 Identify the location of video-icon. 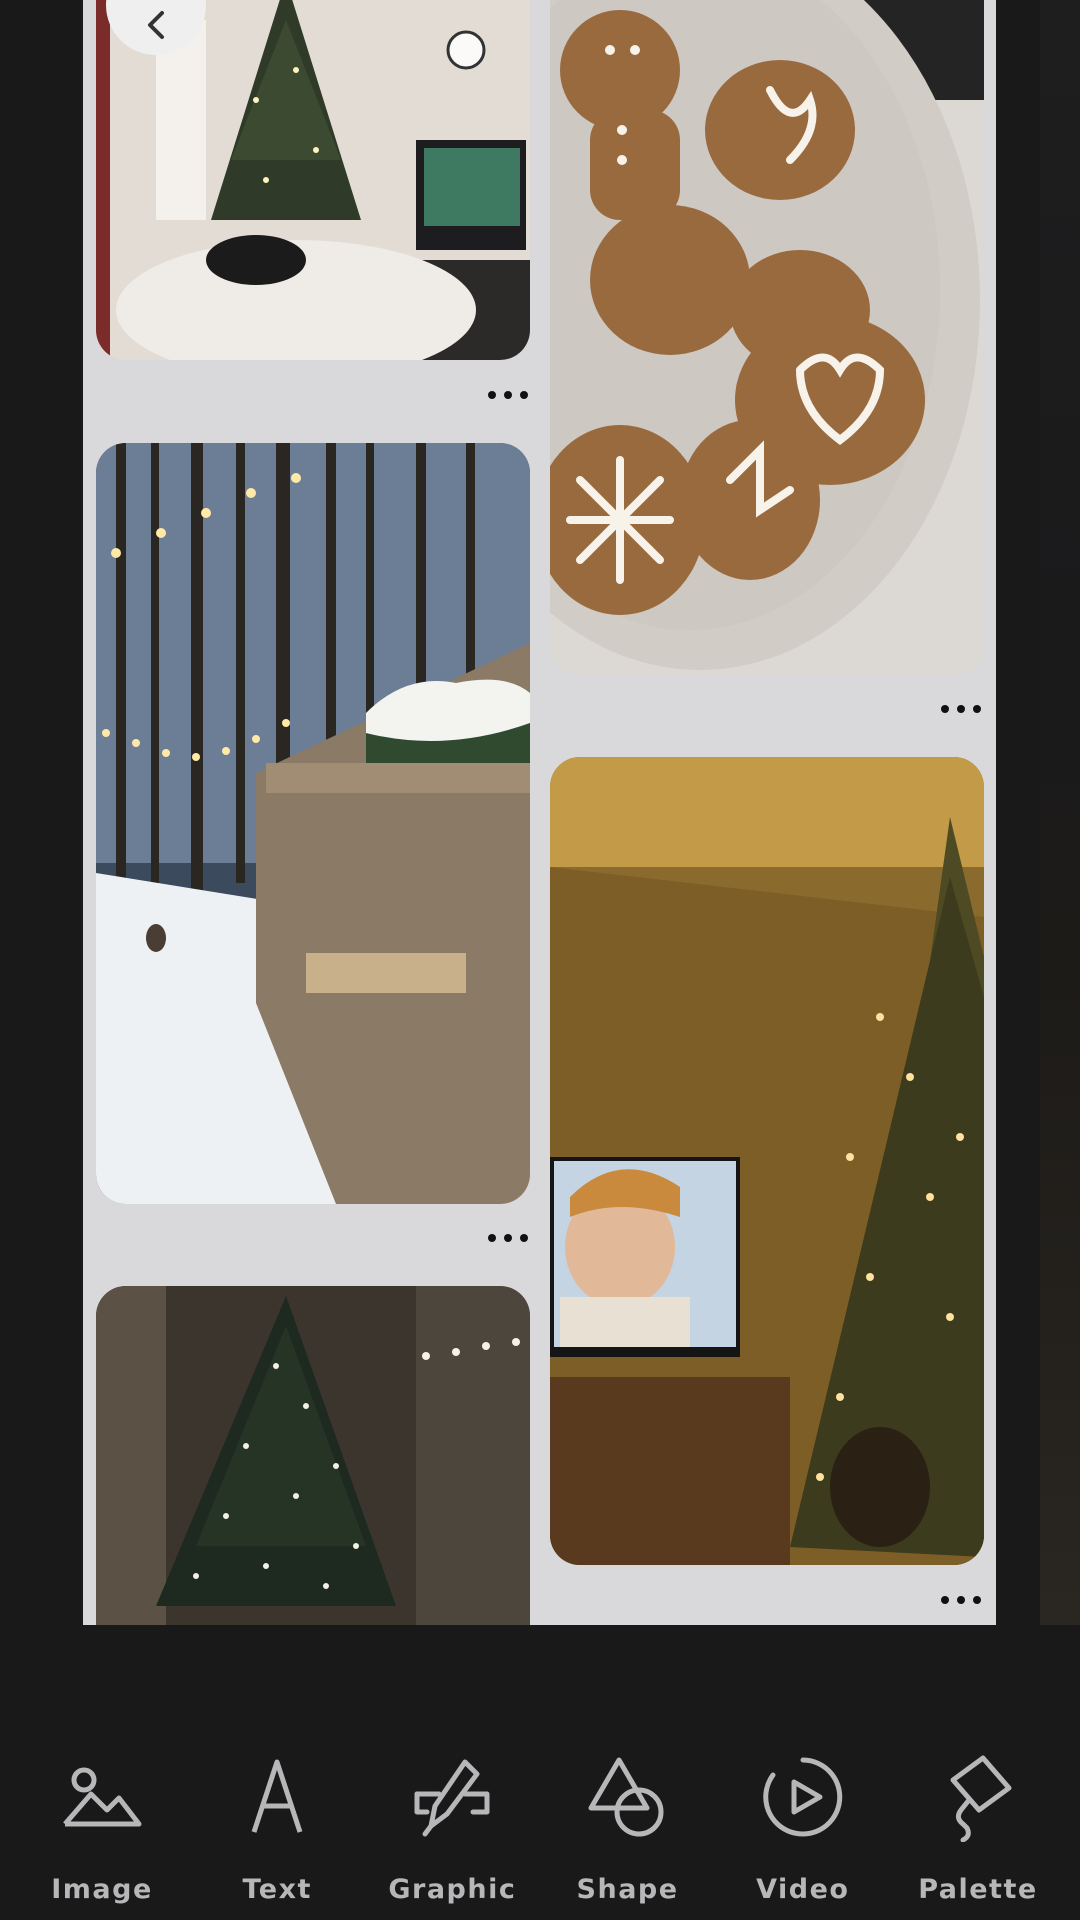
(802, 1797).